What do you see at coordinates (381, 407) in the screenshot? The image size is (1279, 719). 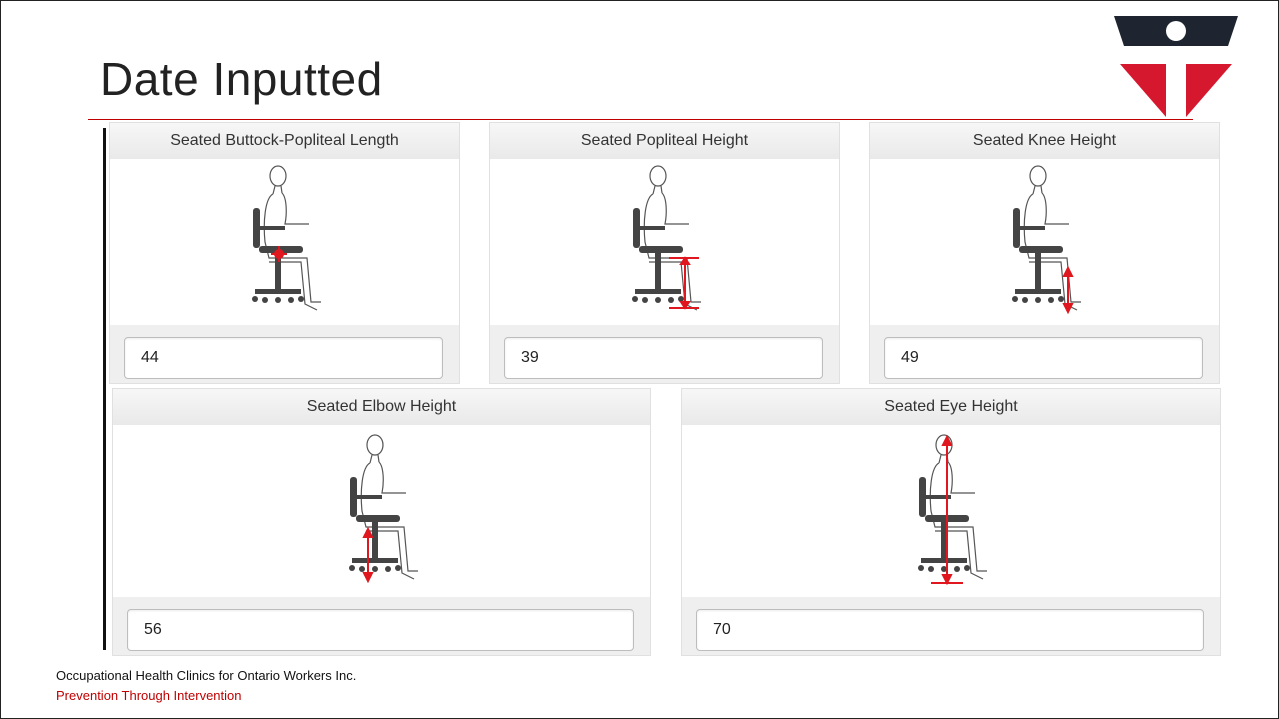 I see `card-label: Seated Elbow Height` at bounding box center [381, 407].